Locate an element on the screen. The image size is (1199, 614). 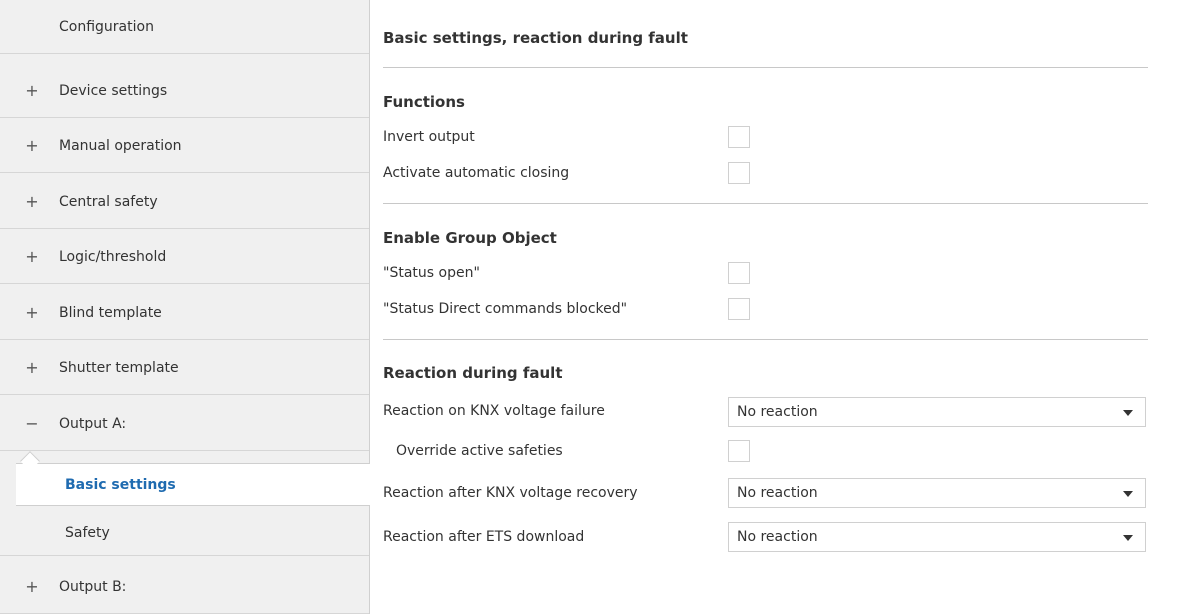
sidebar-item-label: Manual operation is located at coordinates (120, 145).